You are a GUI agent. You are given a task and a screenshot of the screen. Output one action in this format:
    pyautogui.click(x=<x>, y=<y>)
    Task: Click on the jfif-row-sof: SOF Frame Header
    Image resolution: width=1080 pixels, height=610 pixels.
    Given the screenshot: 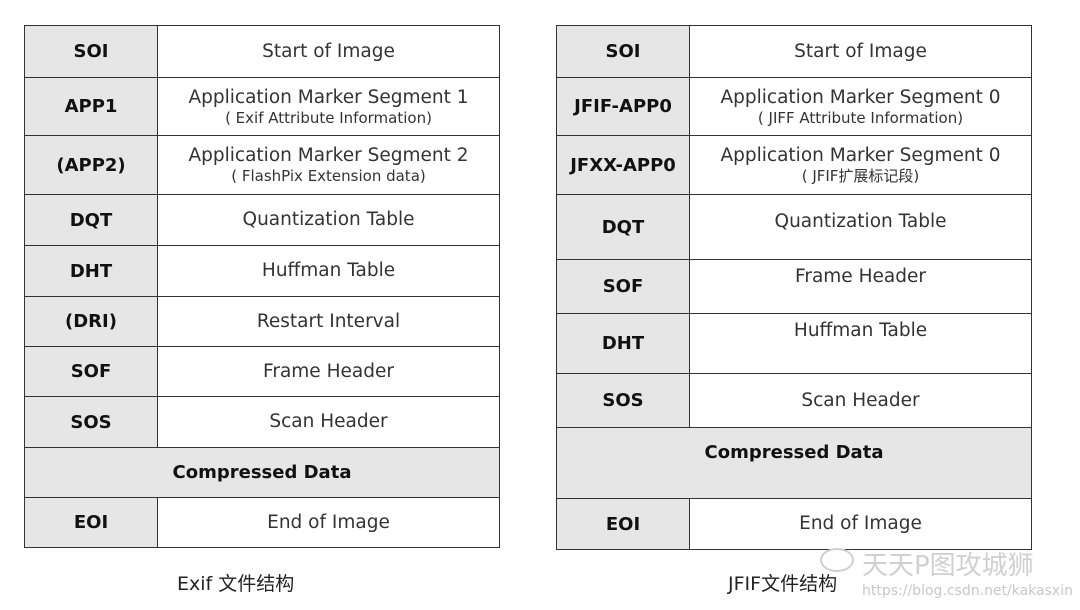 What is the action you would take?
    pyautogui.click(x=794, y=286)
    